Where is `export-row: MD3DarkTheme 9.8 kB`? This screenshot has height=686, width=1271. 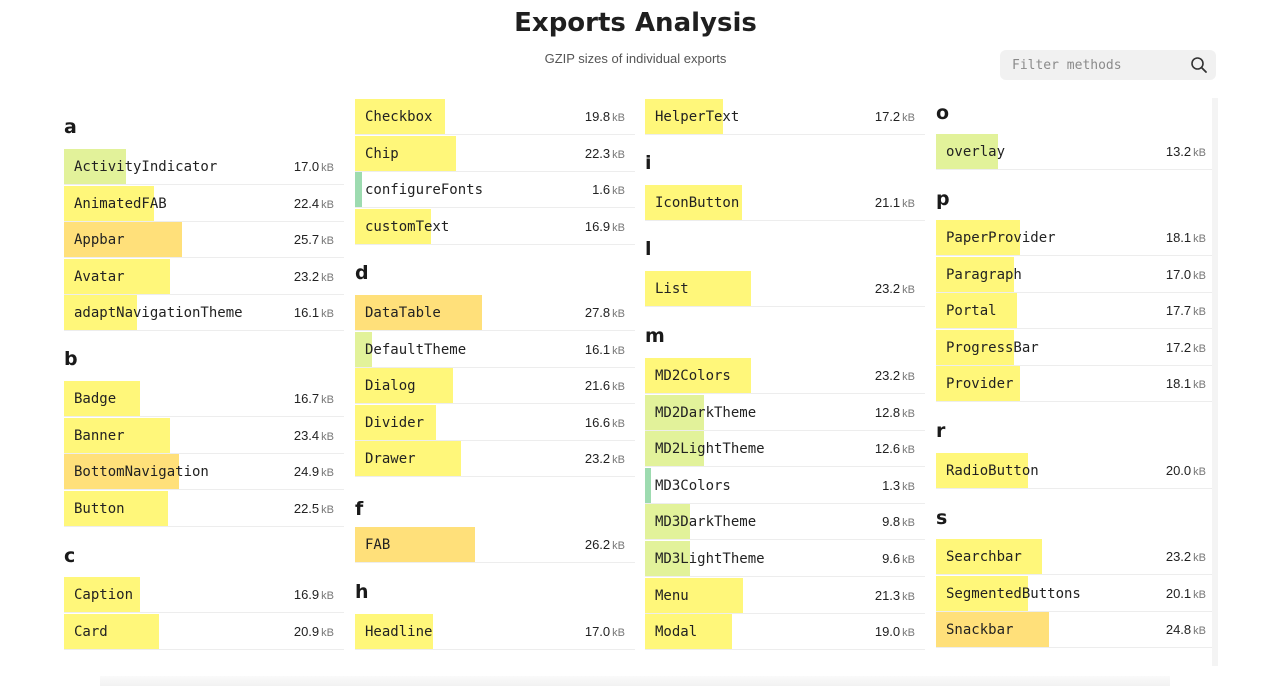 export-row: MD3DarkTheme 9.8 kB is located at coordinates (785, 522).